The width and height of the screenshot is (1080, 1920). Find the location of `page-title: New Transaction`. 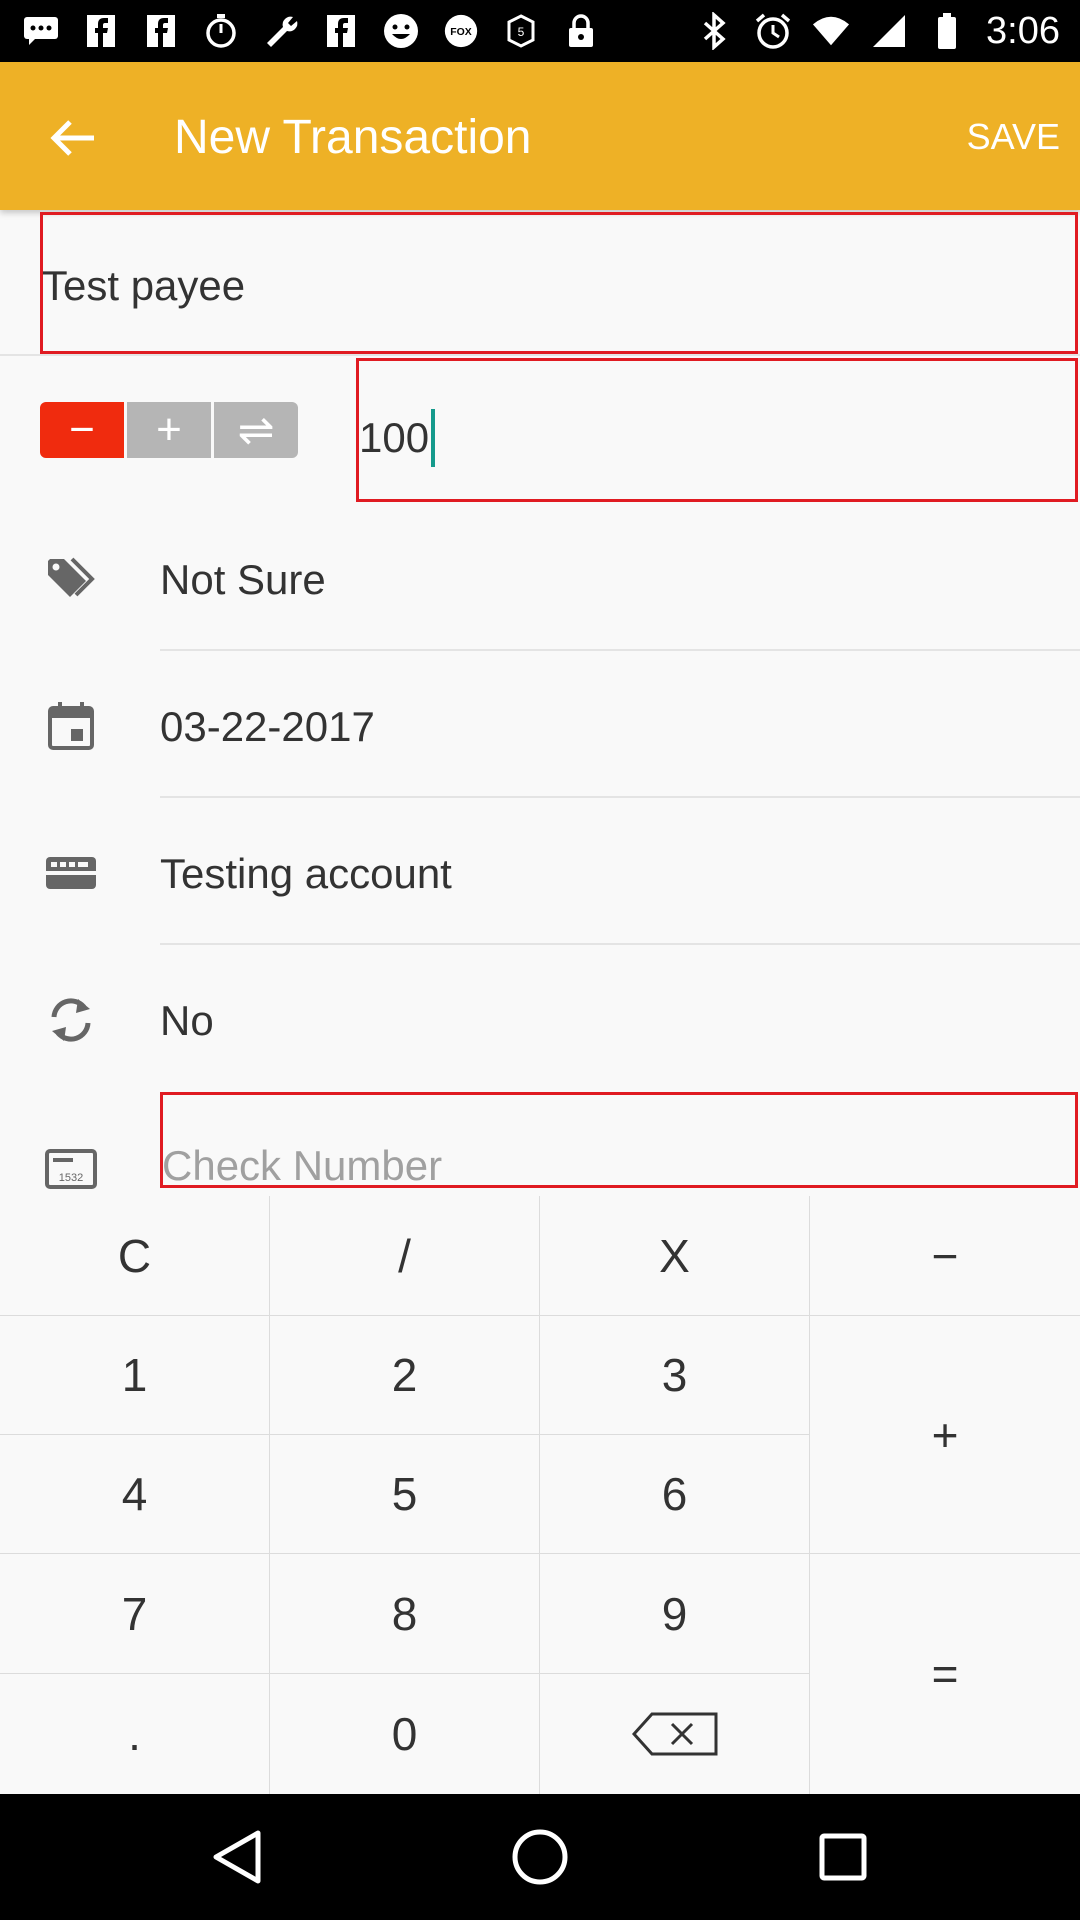

page-title: New Transaction is located at coordinates (353, 137).